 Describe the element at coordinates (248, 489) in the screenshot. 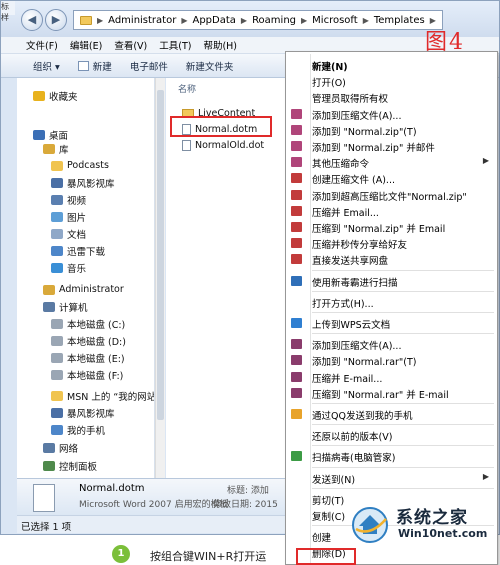

I see `details-title-field: 标题: 添加` at that location.